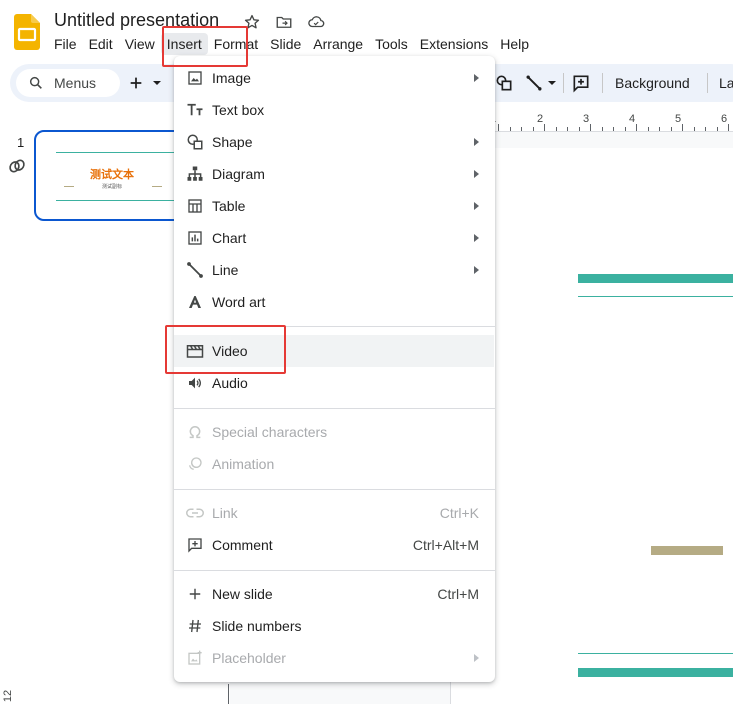 This screenshot has height=704, width=733. Describe the element at coordinates (334, 464) in the screenshot. I see `menu-item-animation: Animation` at that location.